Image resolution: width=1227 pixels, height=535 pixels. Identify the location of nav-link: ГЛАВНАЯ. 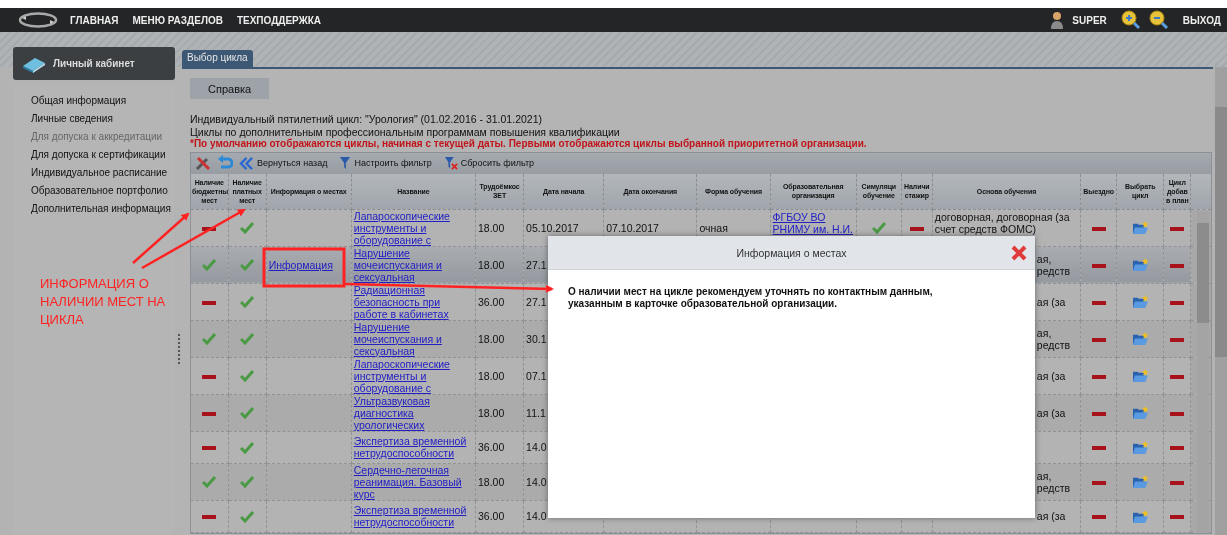
(94, 20).